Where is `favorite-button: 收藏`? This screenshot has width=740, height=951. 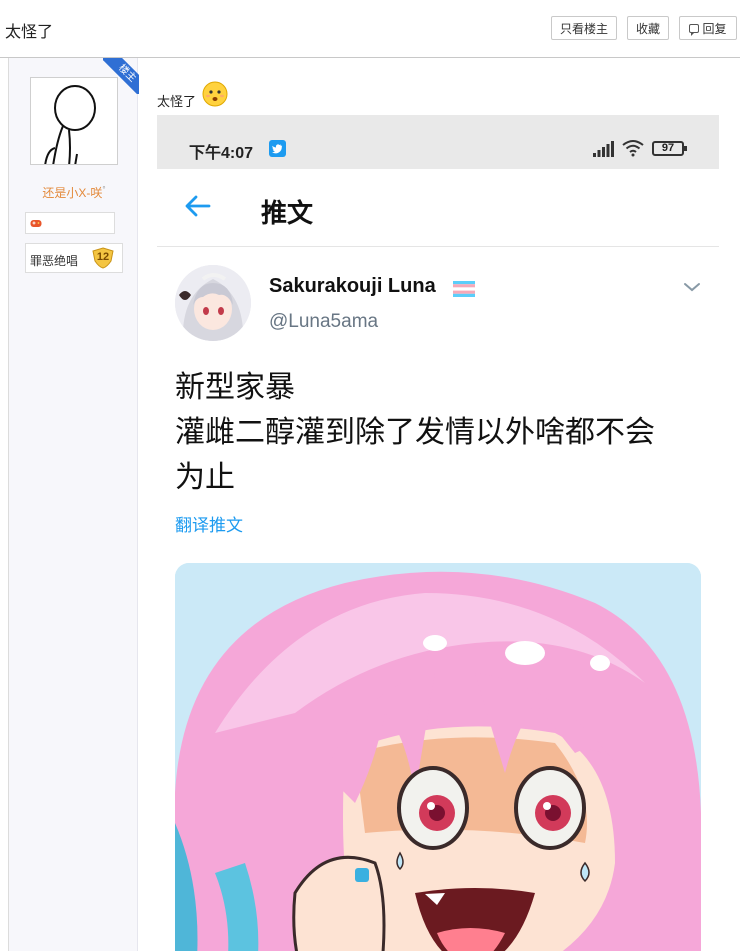
favorite-button: 收藏 is located at coordinates (648, 28).